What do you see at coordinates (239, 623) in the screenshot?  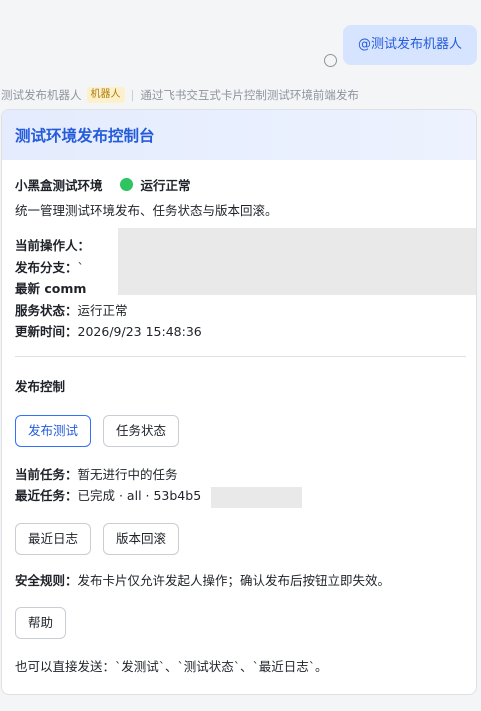 I see `help-button-row: 帮助` at bounding box center [239, 623].